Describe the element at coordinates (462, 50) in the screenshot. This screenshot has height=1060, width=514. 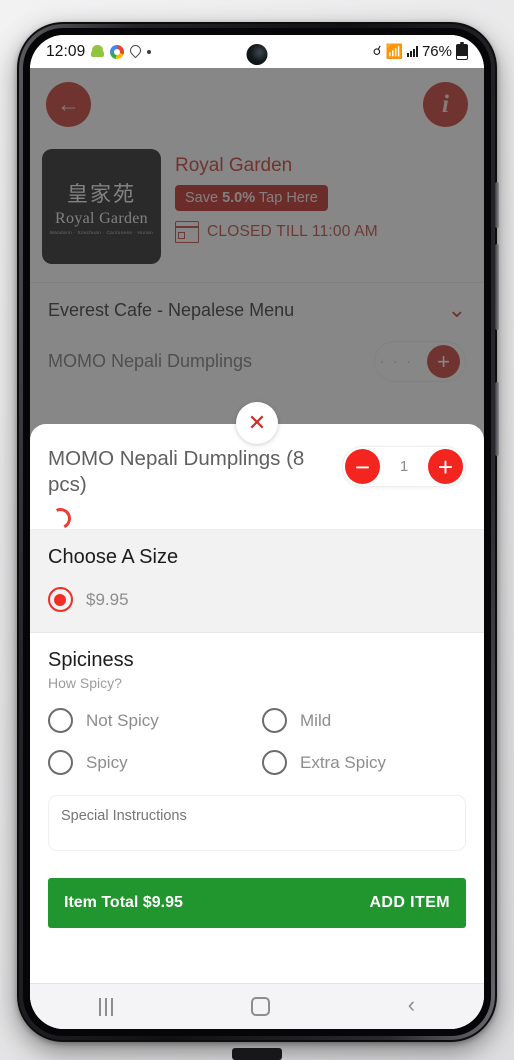
I see `battery-icon` at that location.